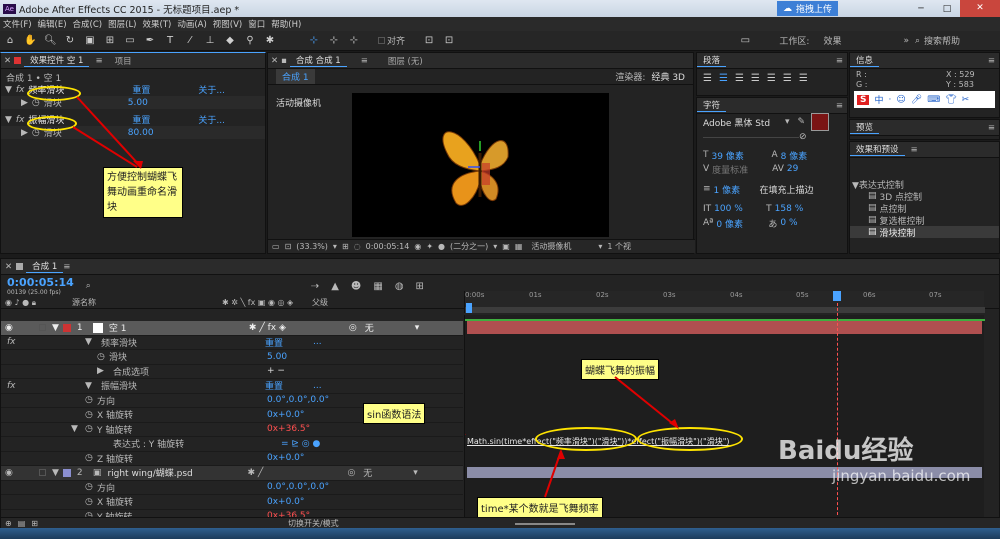  I want to click on tab-effects-presets: 效果和预设, so click(877, 149).